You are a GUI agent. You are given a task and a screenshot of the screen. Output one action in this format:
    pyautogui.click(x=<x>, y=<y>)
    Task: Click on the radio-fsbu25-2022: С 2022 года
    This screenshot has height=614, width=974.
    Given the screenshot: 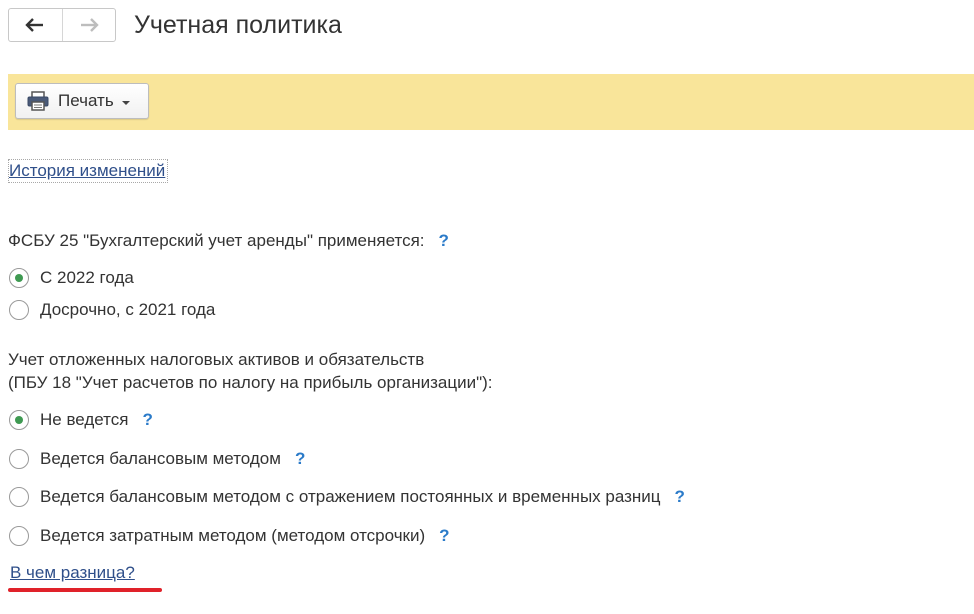 What is the action you would take?
    pyautogui.click(x=71, y=278)
    